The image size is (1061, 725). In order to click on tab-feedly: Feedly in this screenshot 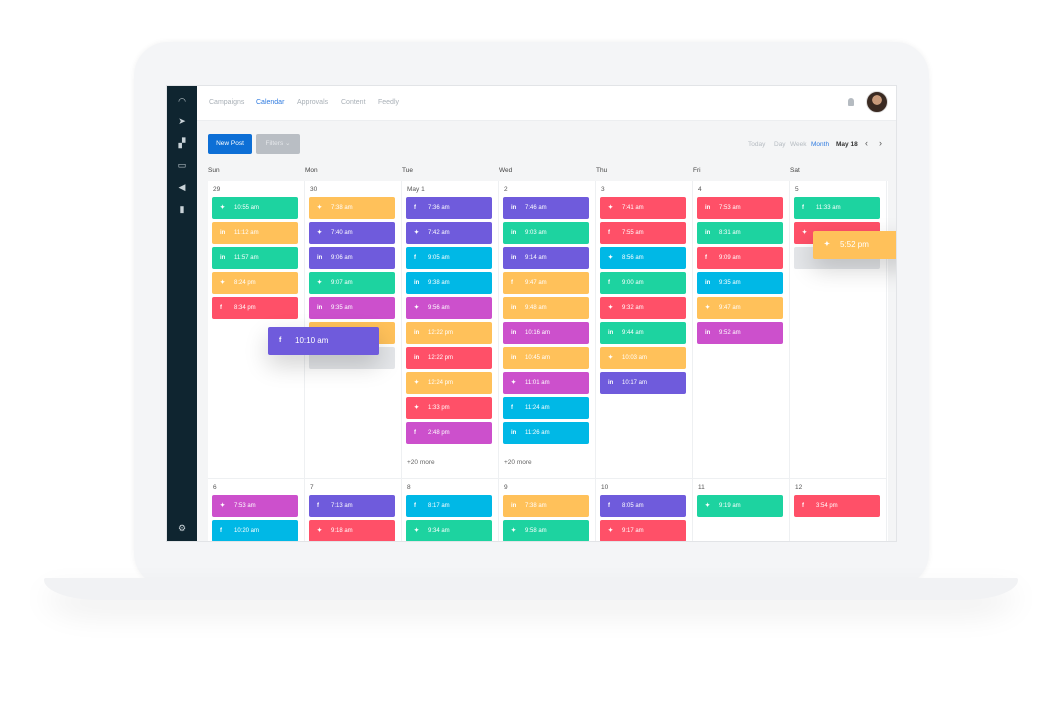, I will do `click(388, 102)`.